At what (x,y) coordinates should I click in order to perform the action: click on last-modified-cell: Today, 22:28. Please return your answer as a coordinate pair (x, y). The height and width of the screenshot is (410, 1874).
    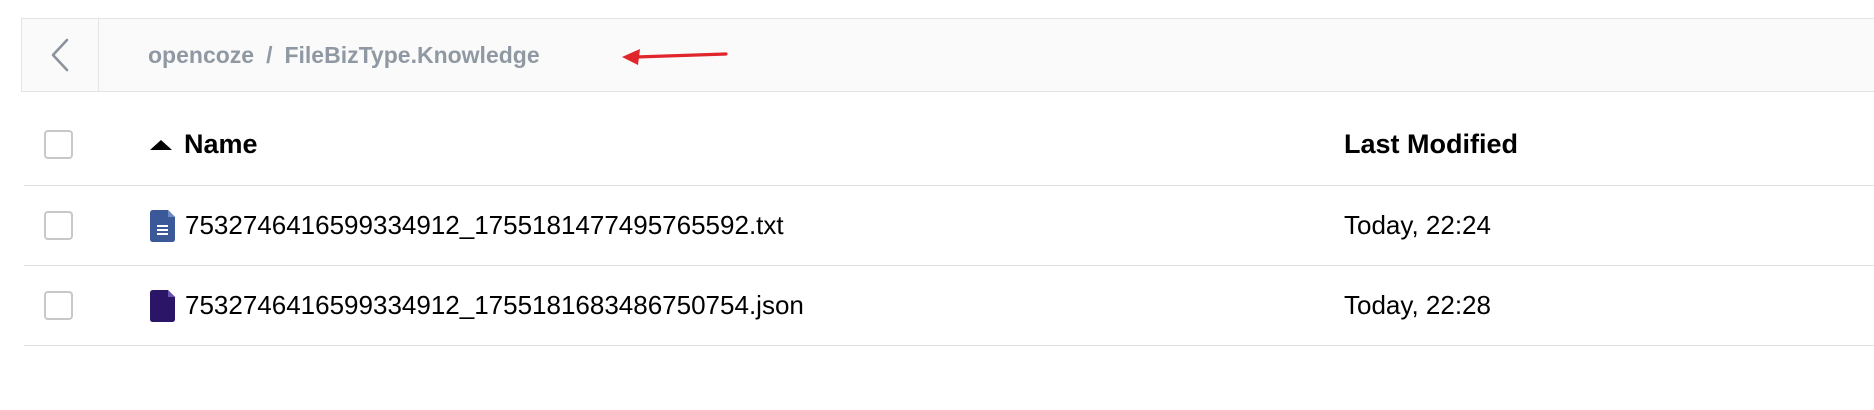
    Looking at the image, I should click on (1417, 305).